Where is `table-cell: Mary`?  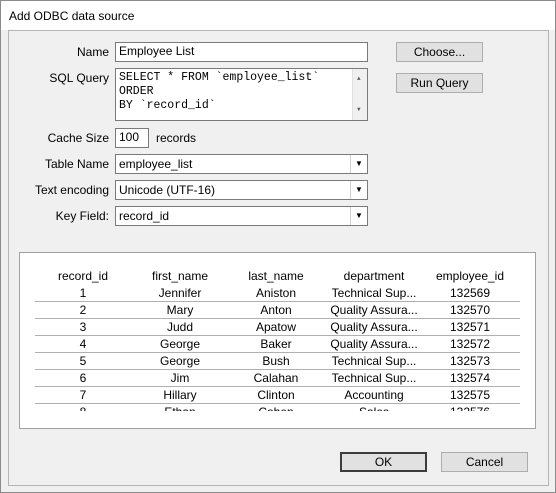
table-cell: Mary is located at coordinates (180, 310).